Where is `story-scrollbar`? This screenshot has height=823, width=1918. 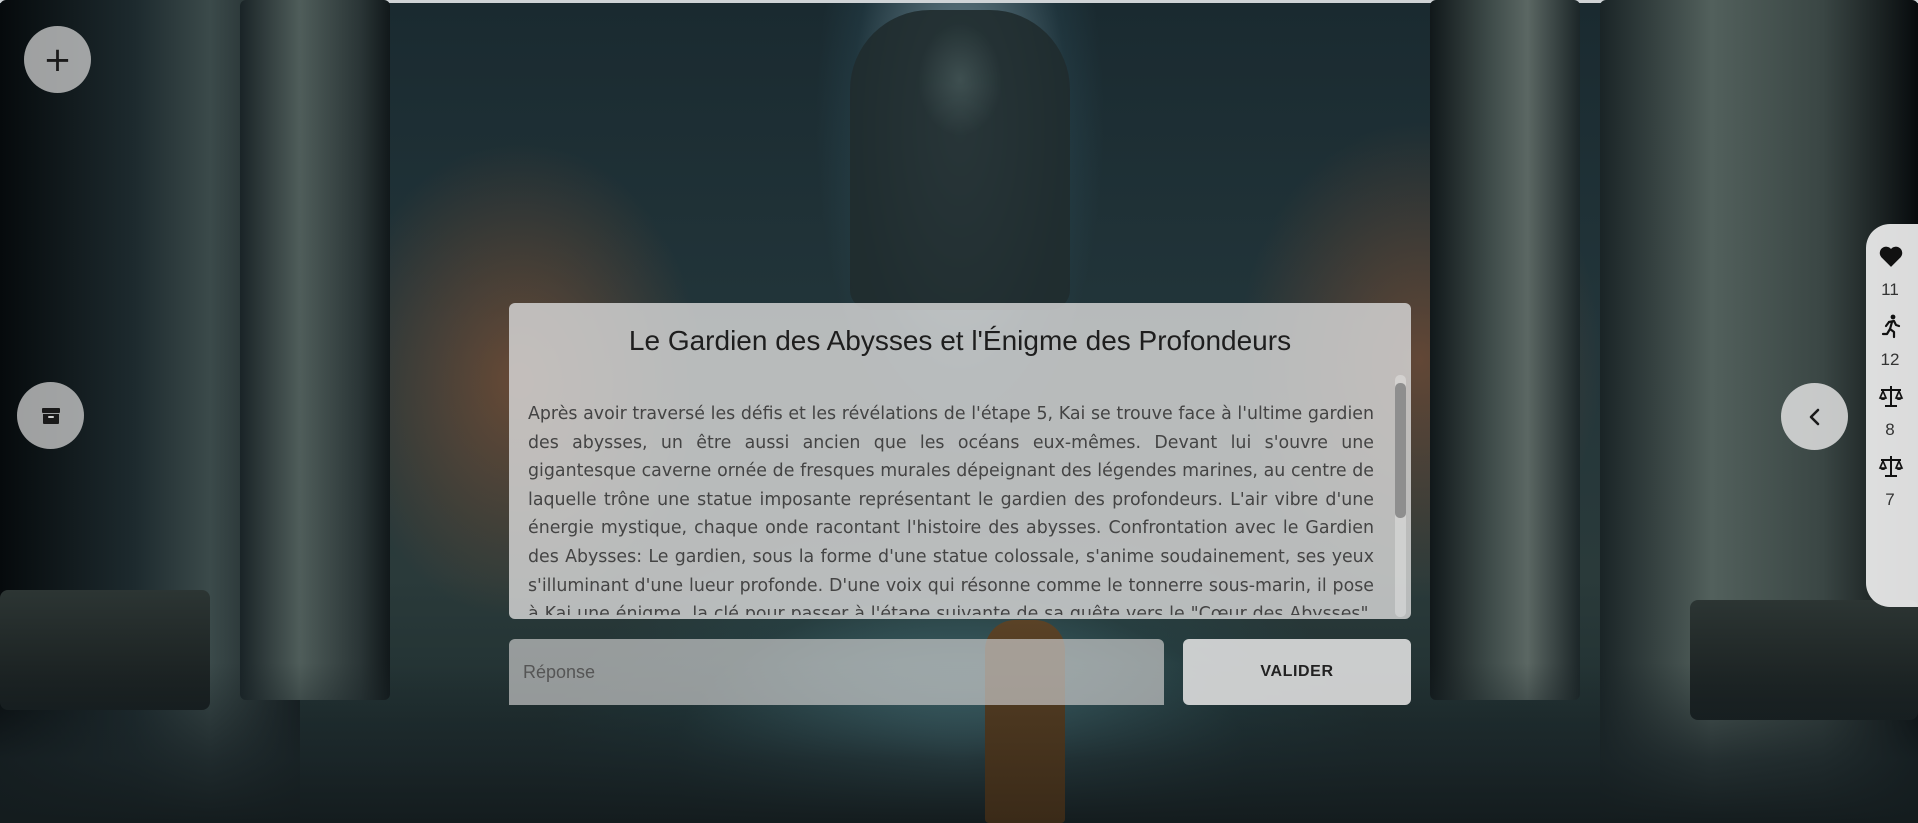
story-scrollbar is located at coordinates (1400, 496).